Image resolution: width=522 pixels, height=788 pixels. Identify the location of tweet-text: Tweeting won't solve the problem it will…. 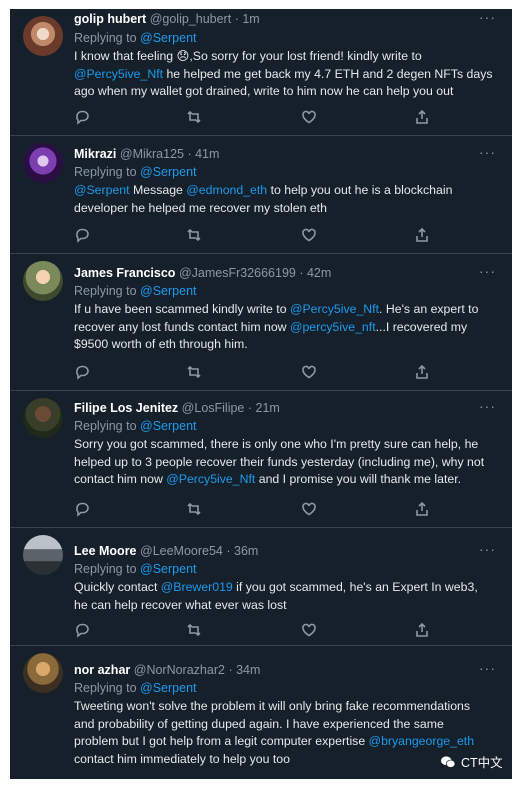
(274, 732).